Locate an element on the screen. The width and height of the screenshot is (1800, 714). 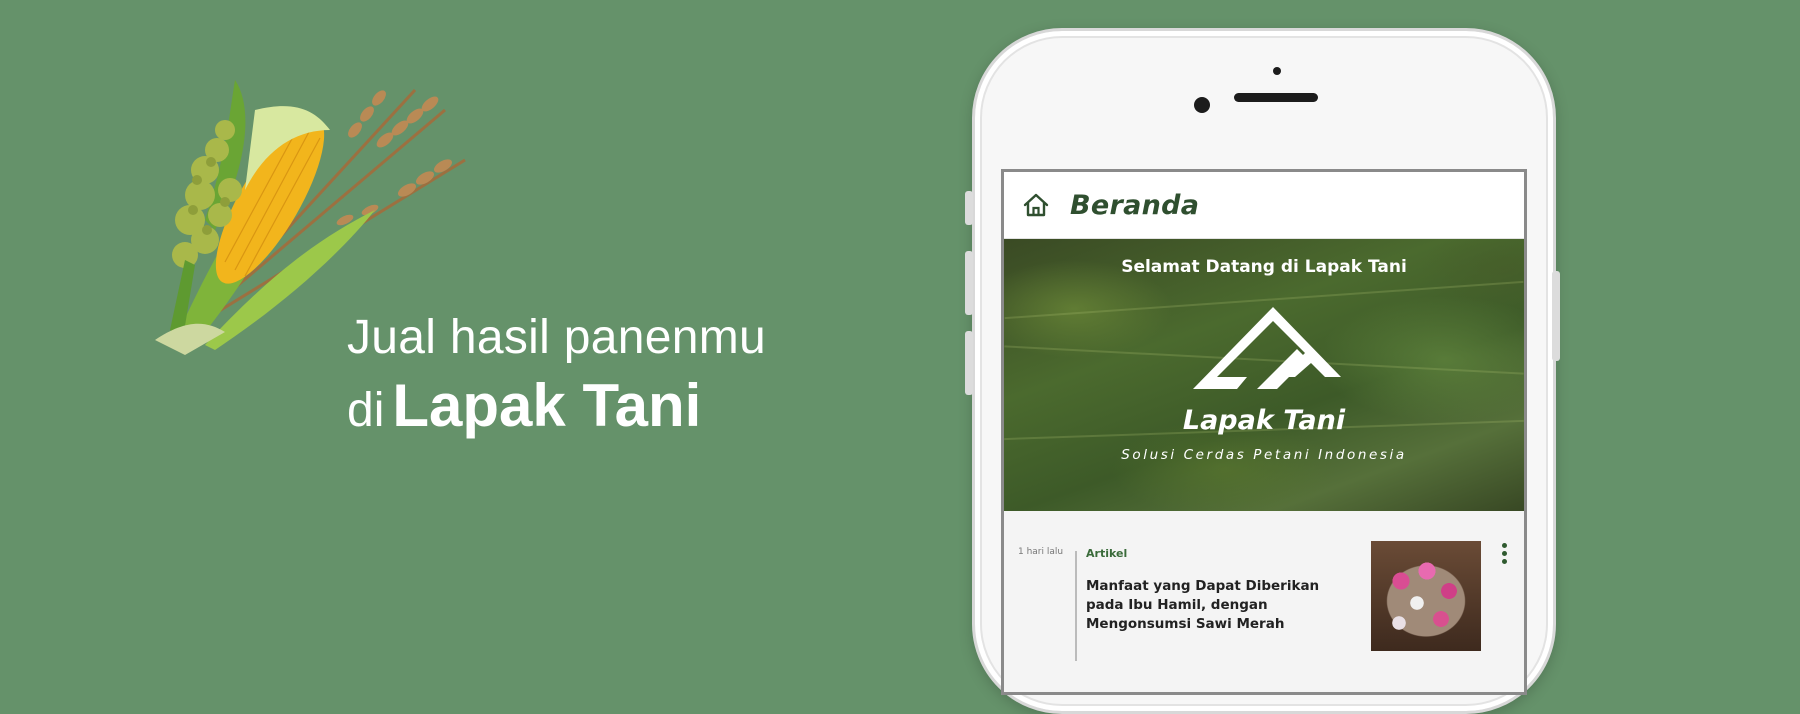
tagline-line1: Jual hasil panenmu is located at coordinates (557, 337).